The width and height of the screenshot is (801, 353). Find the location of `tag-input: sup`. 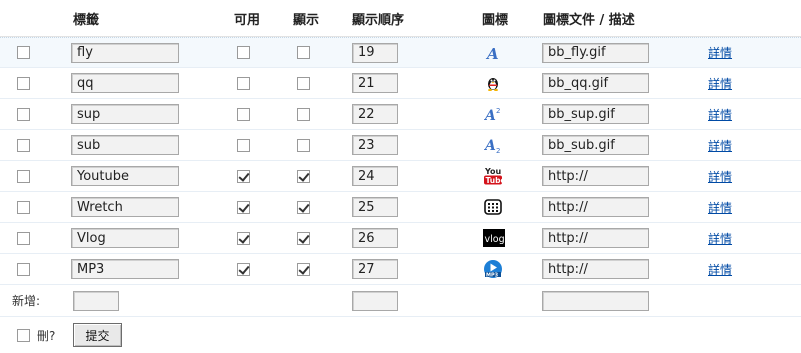

tag-input: sup is located at coordinates (125, 114).